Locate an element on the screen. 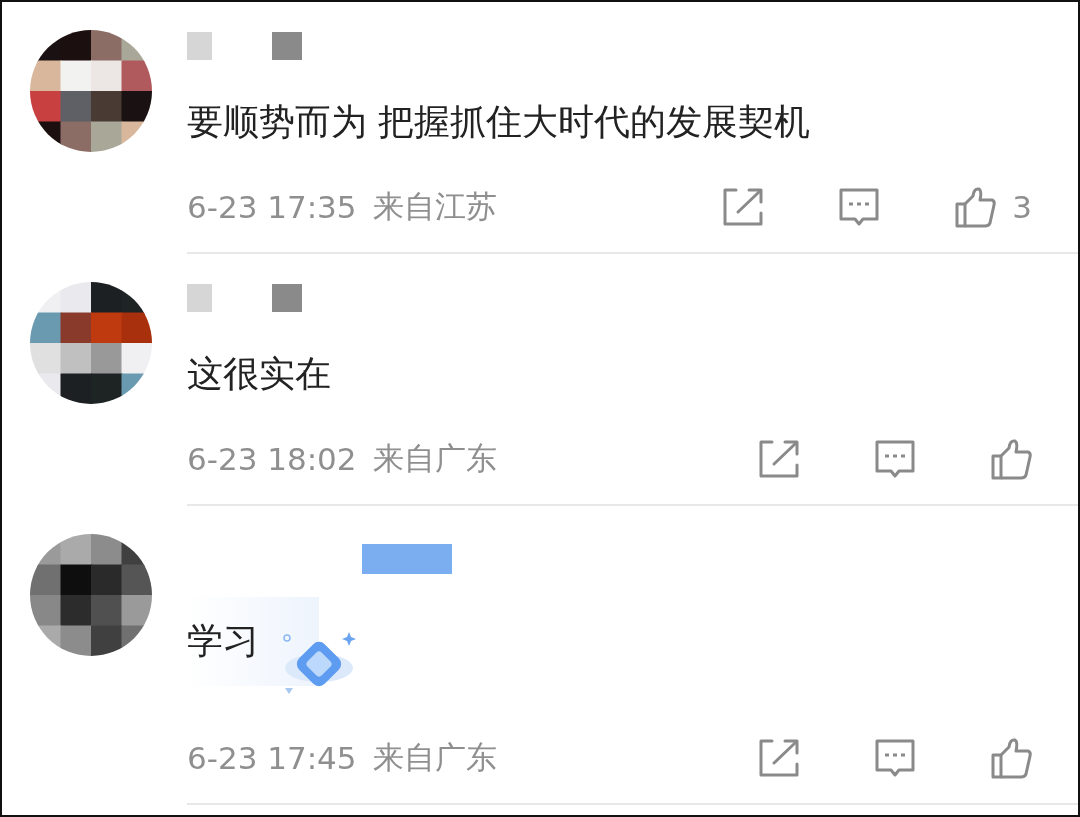  comment-text: 学习 is located at coordinates (253, 641).